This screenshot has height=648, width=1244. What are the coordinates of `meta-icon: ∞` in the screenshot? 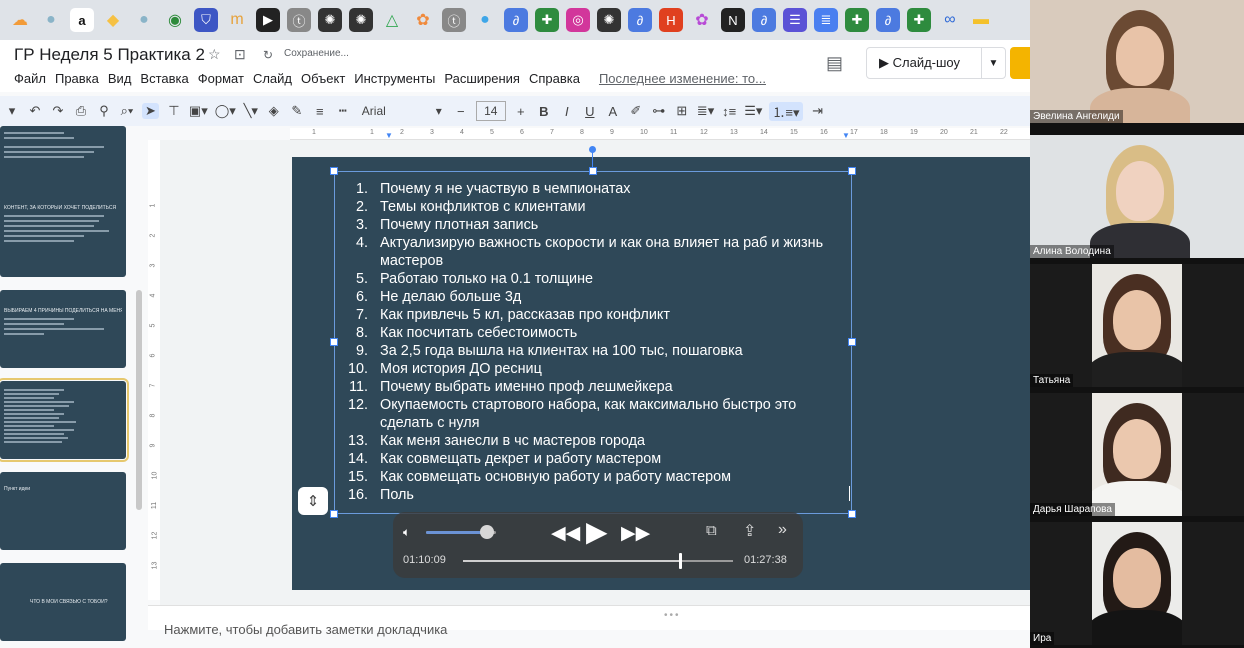 It's located at (950, 20).